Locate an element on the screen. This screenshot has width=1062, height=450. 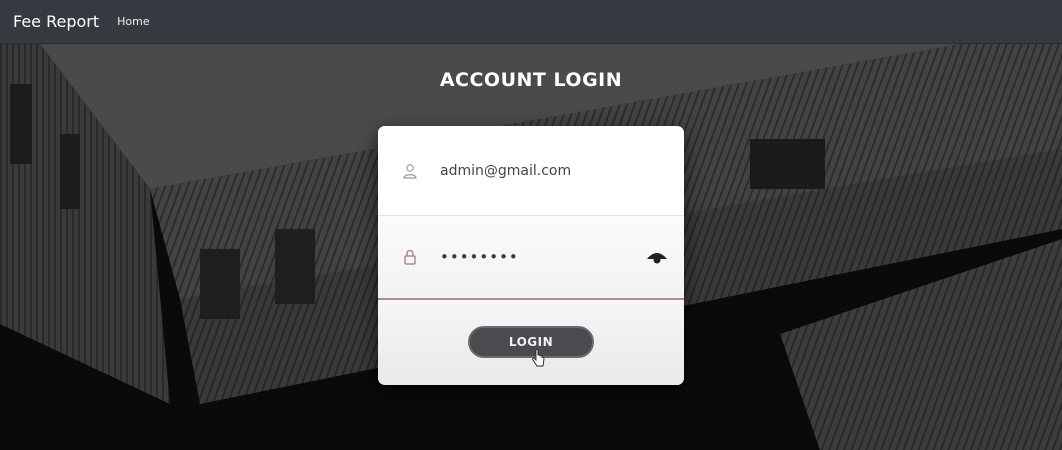
email-field: admin@gmail.com is located at coordinates (531, 171).